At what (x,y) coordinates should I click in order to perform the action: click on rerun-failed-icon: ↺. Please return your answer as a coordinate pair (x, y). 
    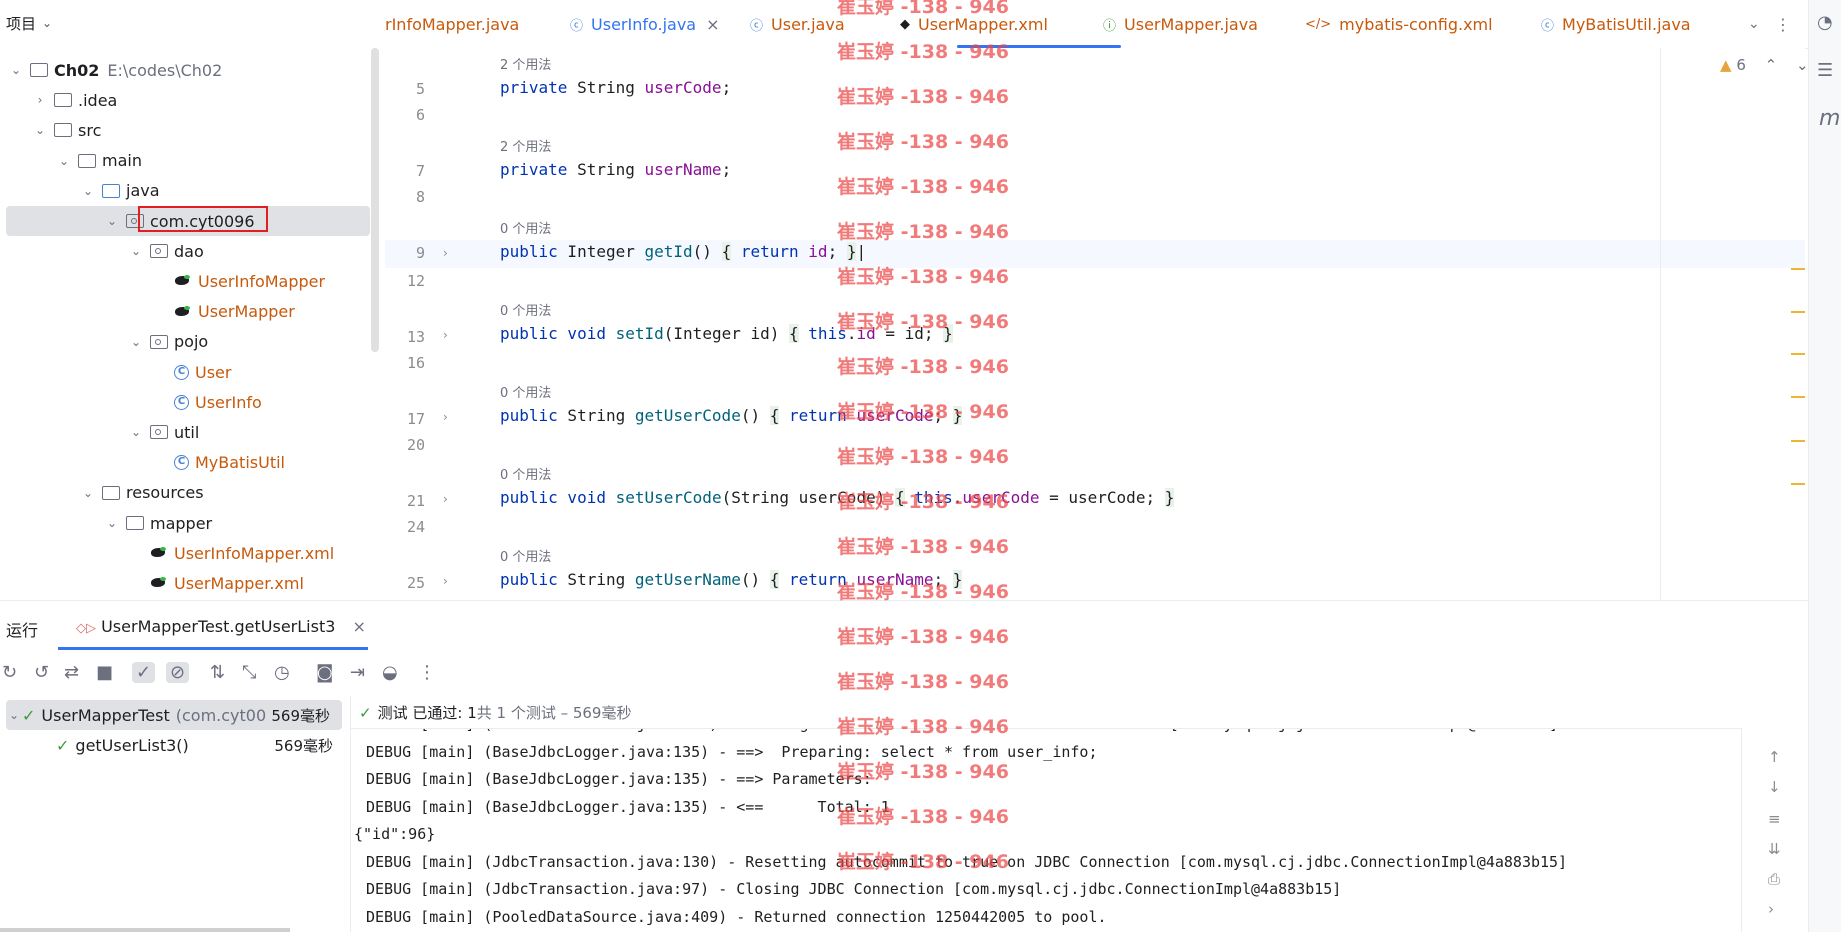
    Looking at the image, I should click on (41, 672).